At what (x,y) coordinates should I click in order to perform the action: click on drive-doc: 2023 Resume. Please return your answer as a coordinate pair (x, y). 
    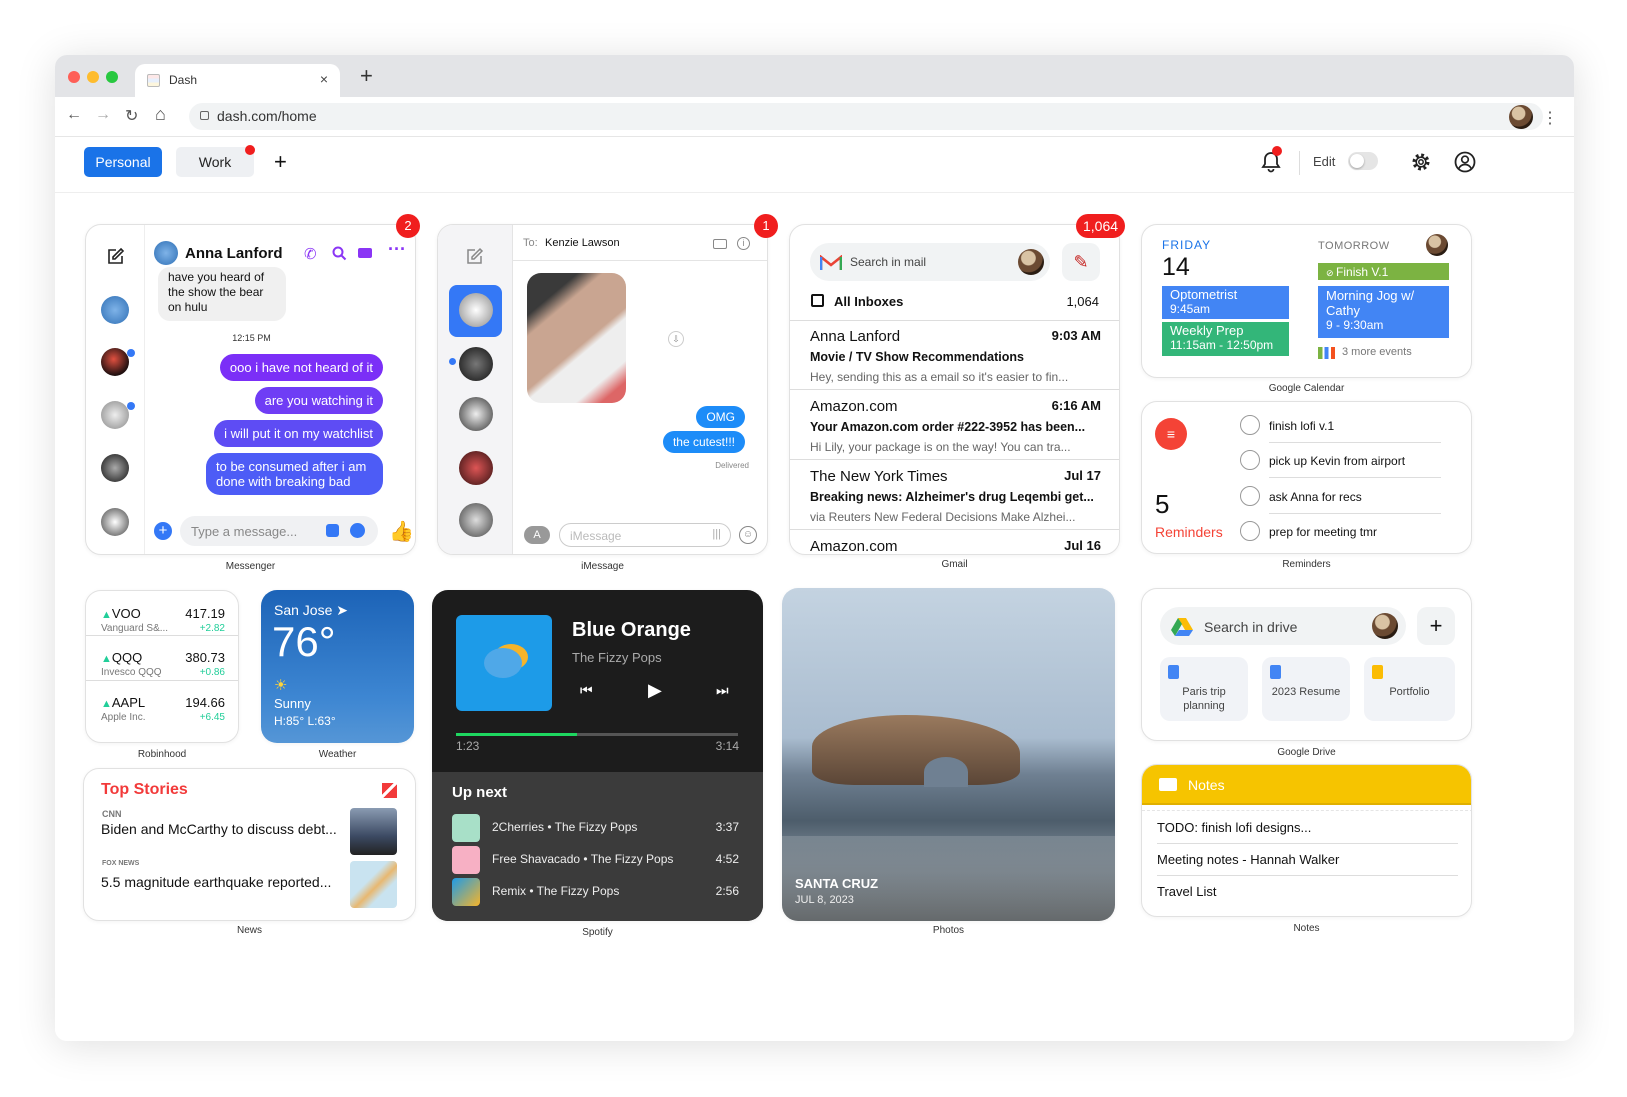
    Looking at the image, I should click on (1306, 689).